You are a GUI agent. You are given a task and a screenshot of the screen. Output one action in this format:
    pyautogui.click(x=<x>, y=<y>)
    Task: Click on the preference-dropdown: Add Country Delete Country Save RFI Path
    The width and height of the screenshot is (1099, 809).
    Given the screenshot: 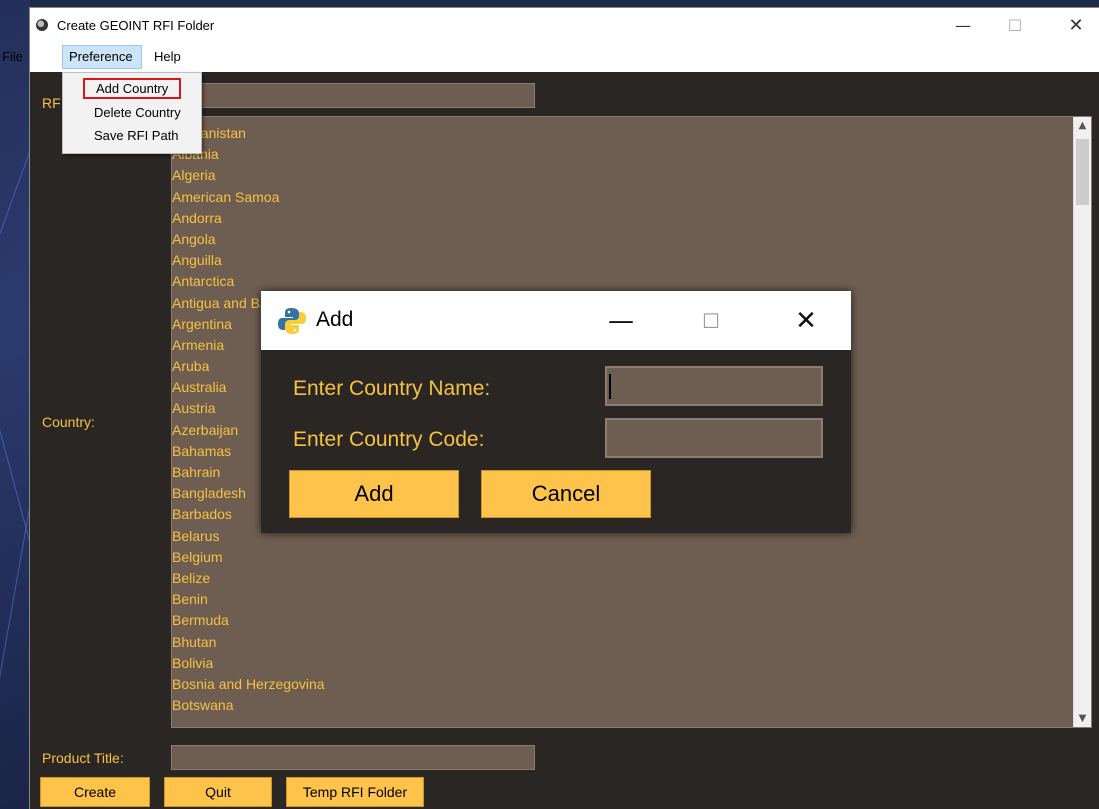 What is the action you would take?
    pyautogui.click(x=132, y=113)
    